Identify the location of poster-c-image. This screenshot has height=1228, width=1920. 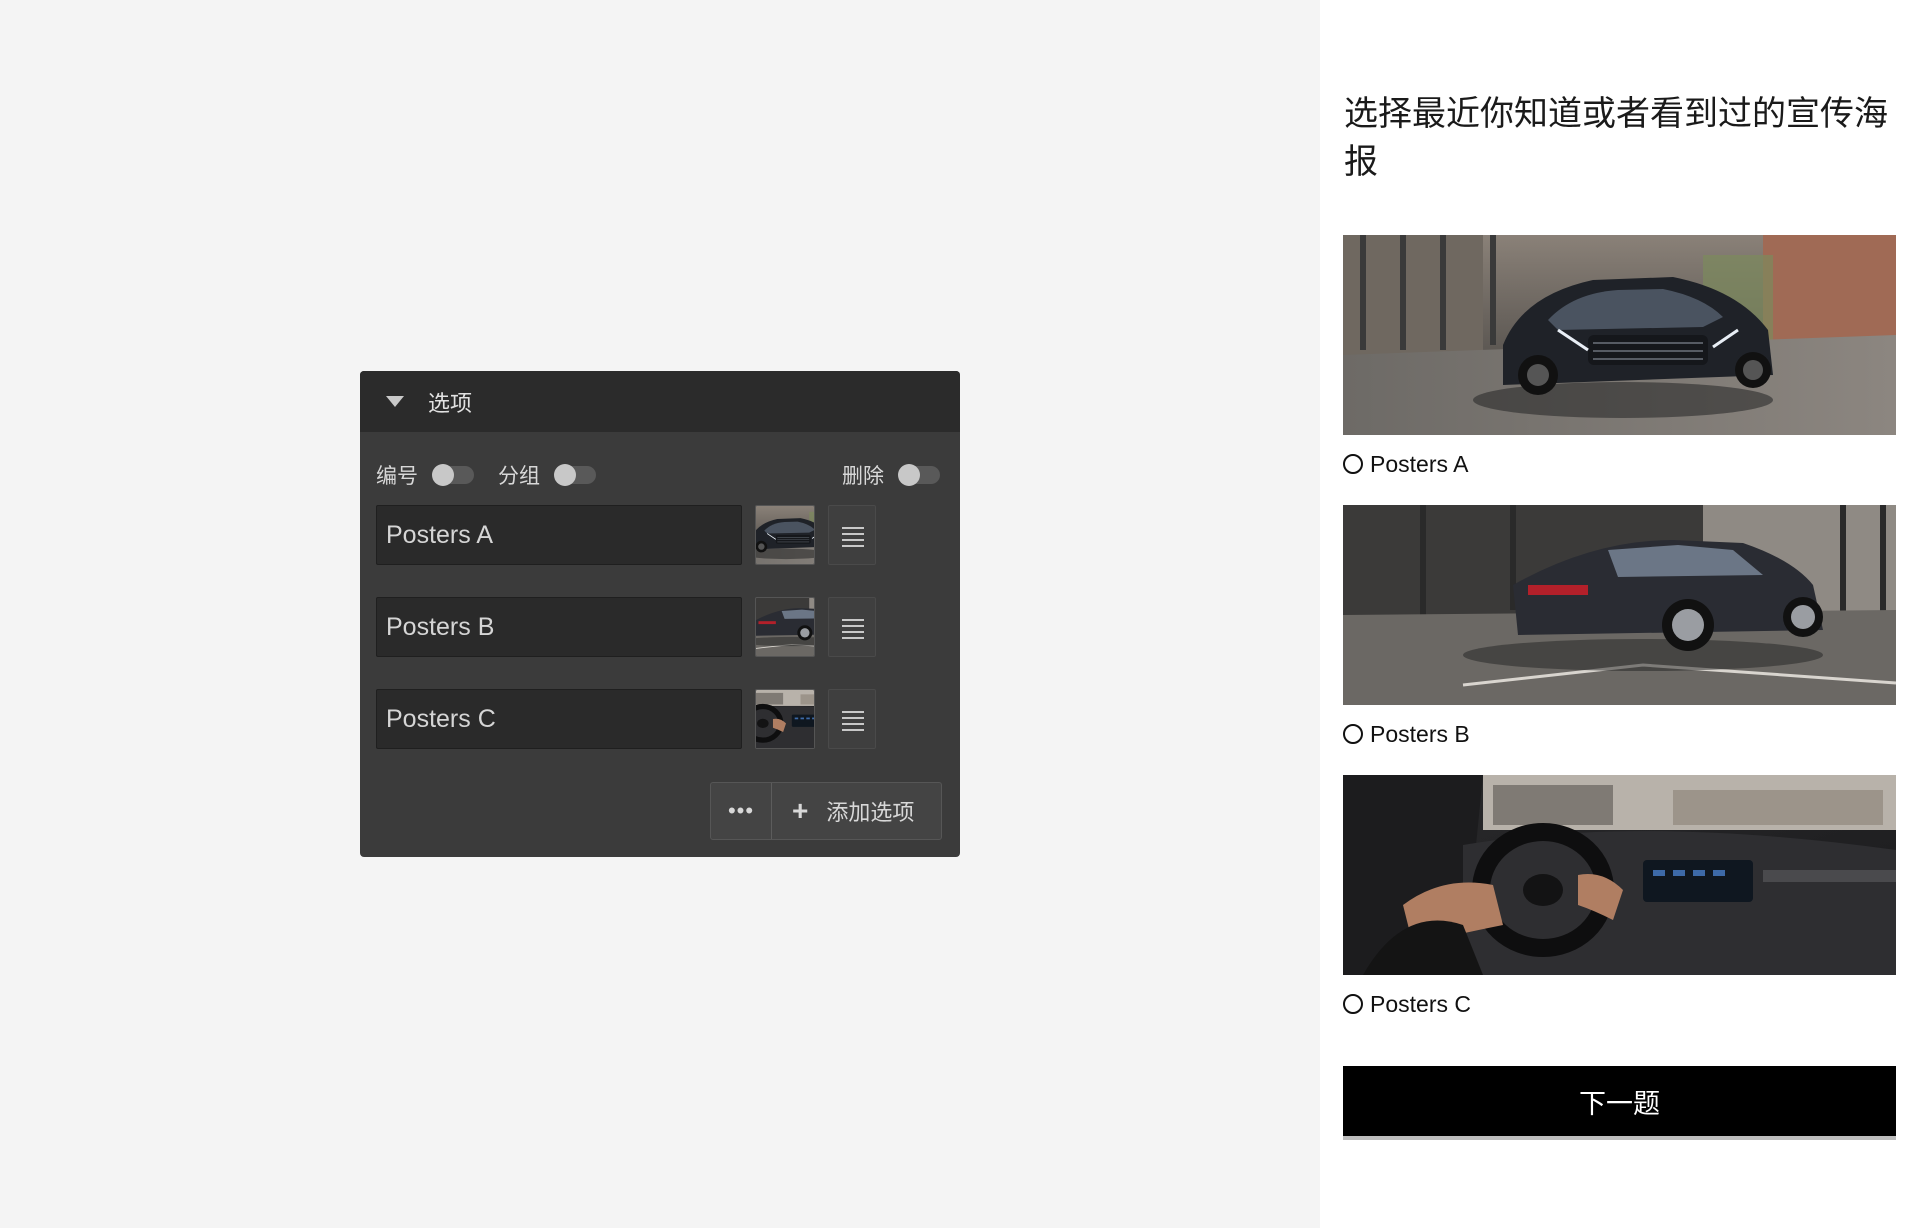
(1619, 875).